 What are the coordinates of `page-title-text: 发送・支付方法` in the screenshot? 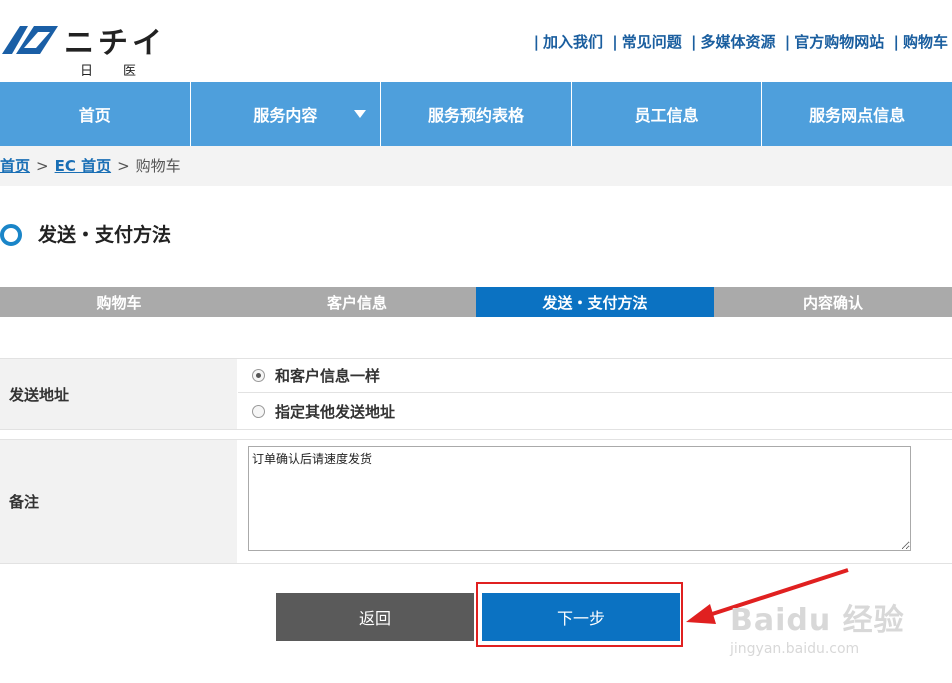 It's located at (105, 235).